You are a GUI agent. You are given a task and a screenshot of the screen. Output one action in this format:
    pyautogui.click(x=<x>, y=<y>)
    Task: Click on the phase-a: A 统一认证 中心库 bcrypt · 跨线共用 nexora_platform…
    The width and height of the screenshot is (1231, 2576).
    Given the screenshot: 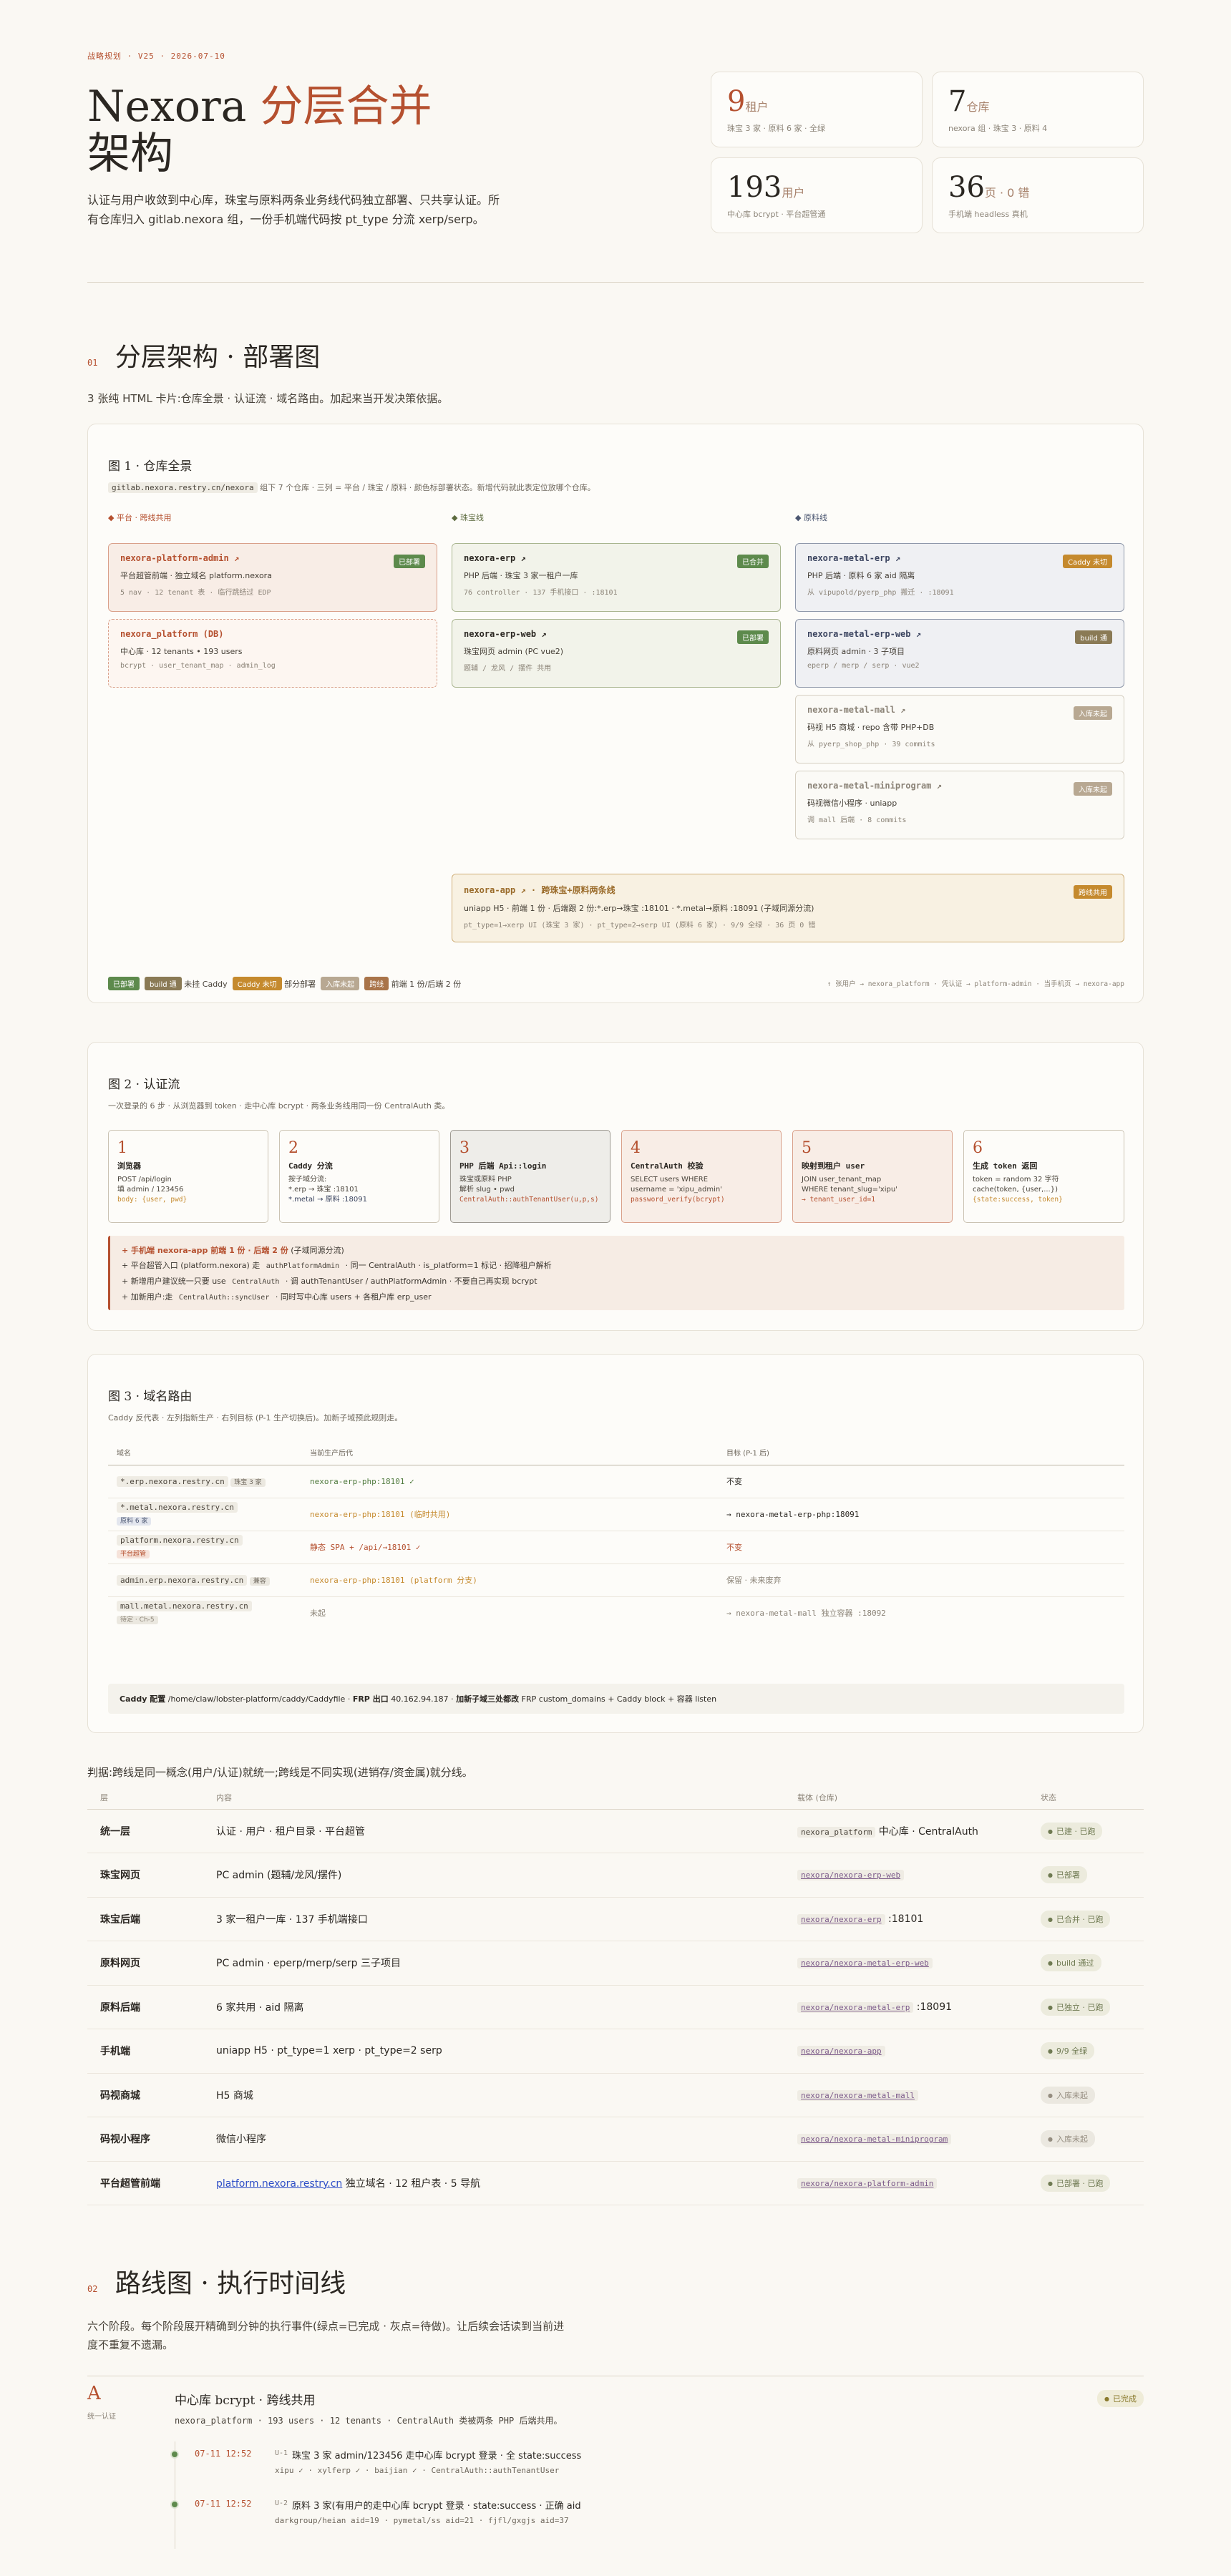 What is the action you would take?
    pyautogui.click(x=615, y=2476)
    